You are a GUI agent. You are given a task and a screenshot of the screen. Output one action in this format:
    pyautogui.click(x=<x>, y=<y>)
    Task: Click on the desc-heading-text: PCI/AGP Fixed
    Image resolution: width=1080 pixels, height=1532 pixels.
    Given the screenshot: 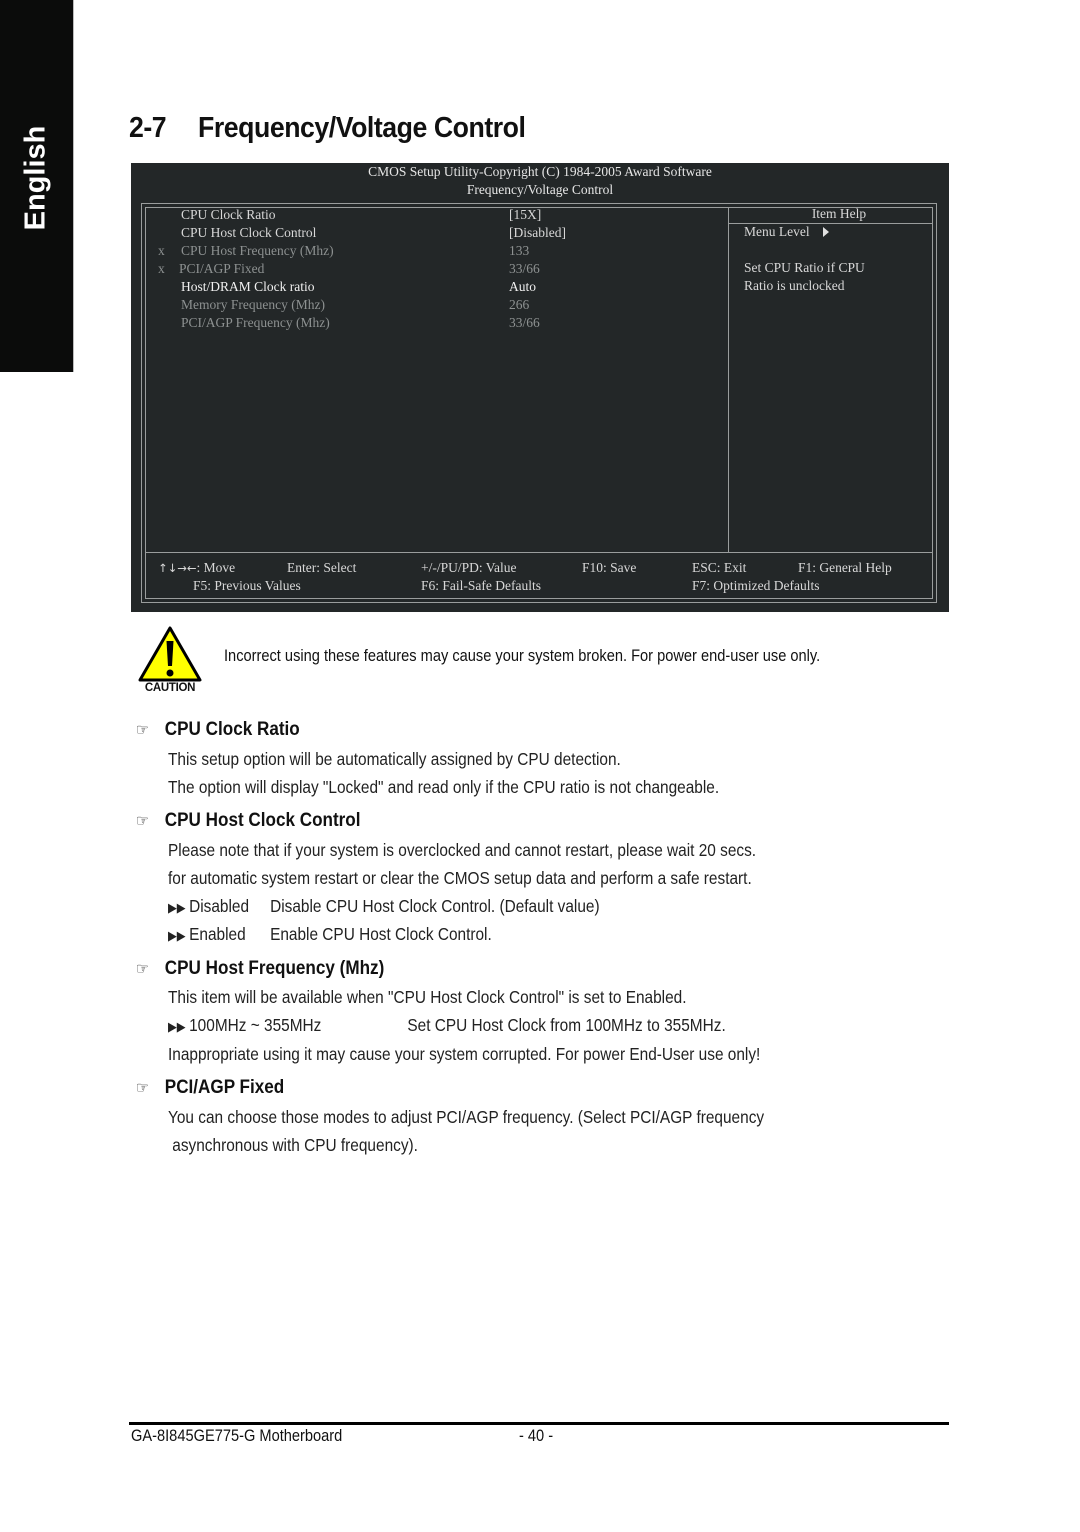 What is the action you would take?
    pyautogui.click(x=224, y=1087)
    